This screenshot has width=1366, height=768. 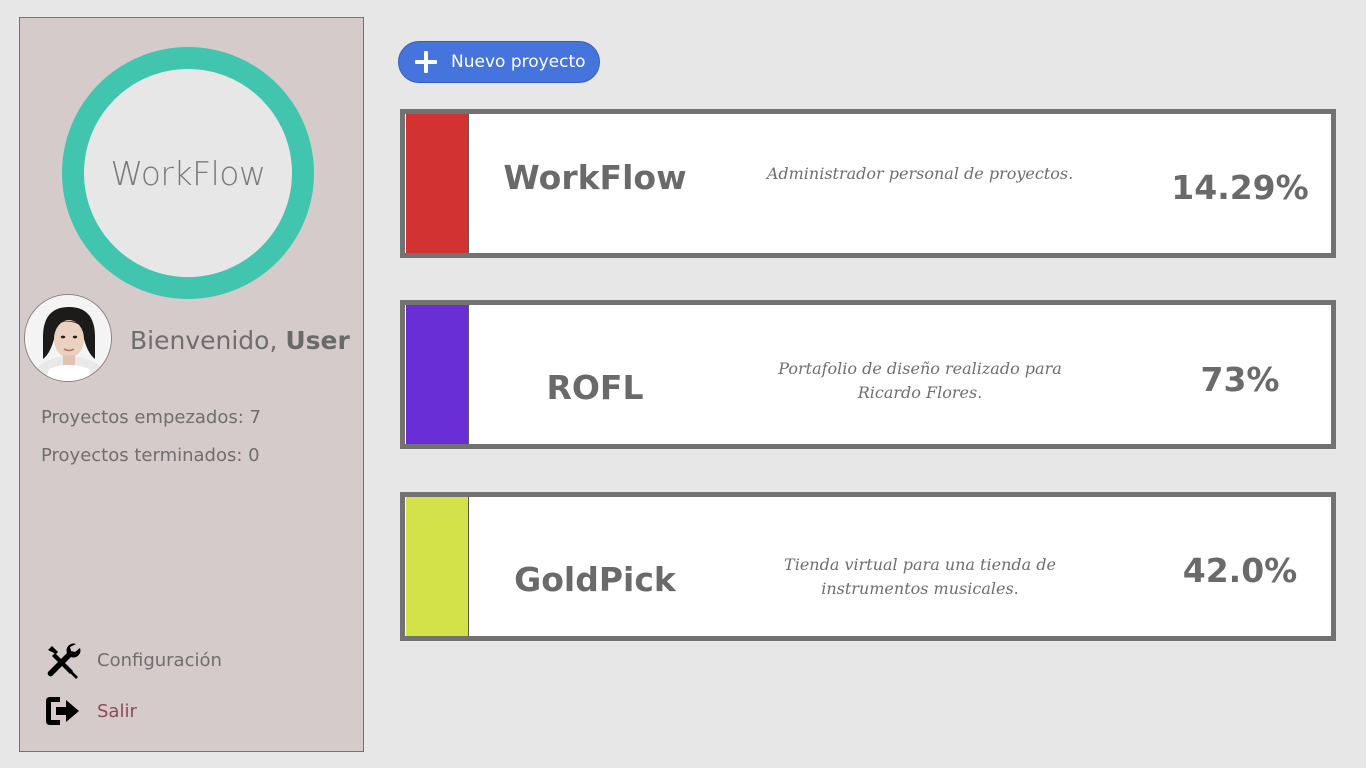 I want to click on user-name: User, so click(x=317, y=340).